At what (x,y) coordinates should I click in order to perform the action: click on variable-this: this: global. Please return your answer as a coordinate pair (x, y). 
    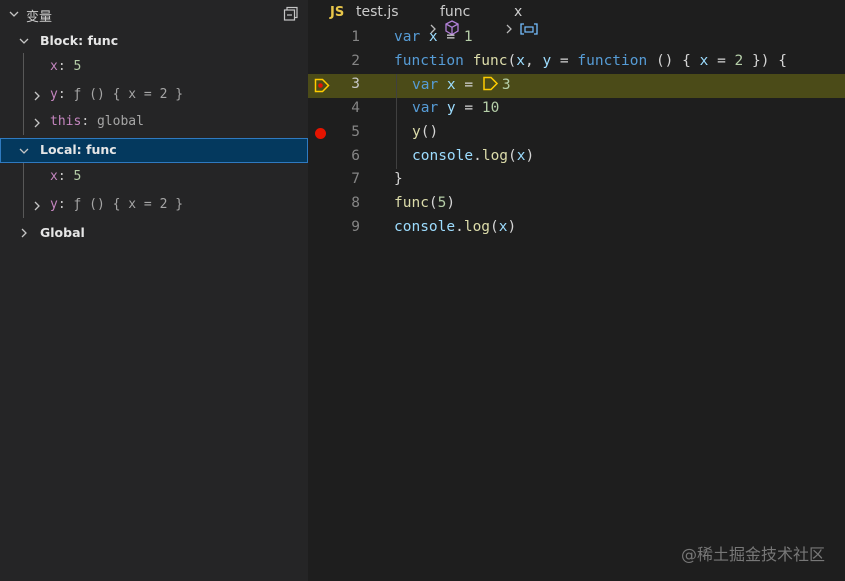
    Looking at the image, I should click on (154, 123).